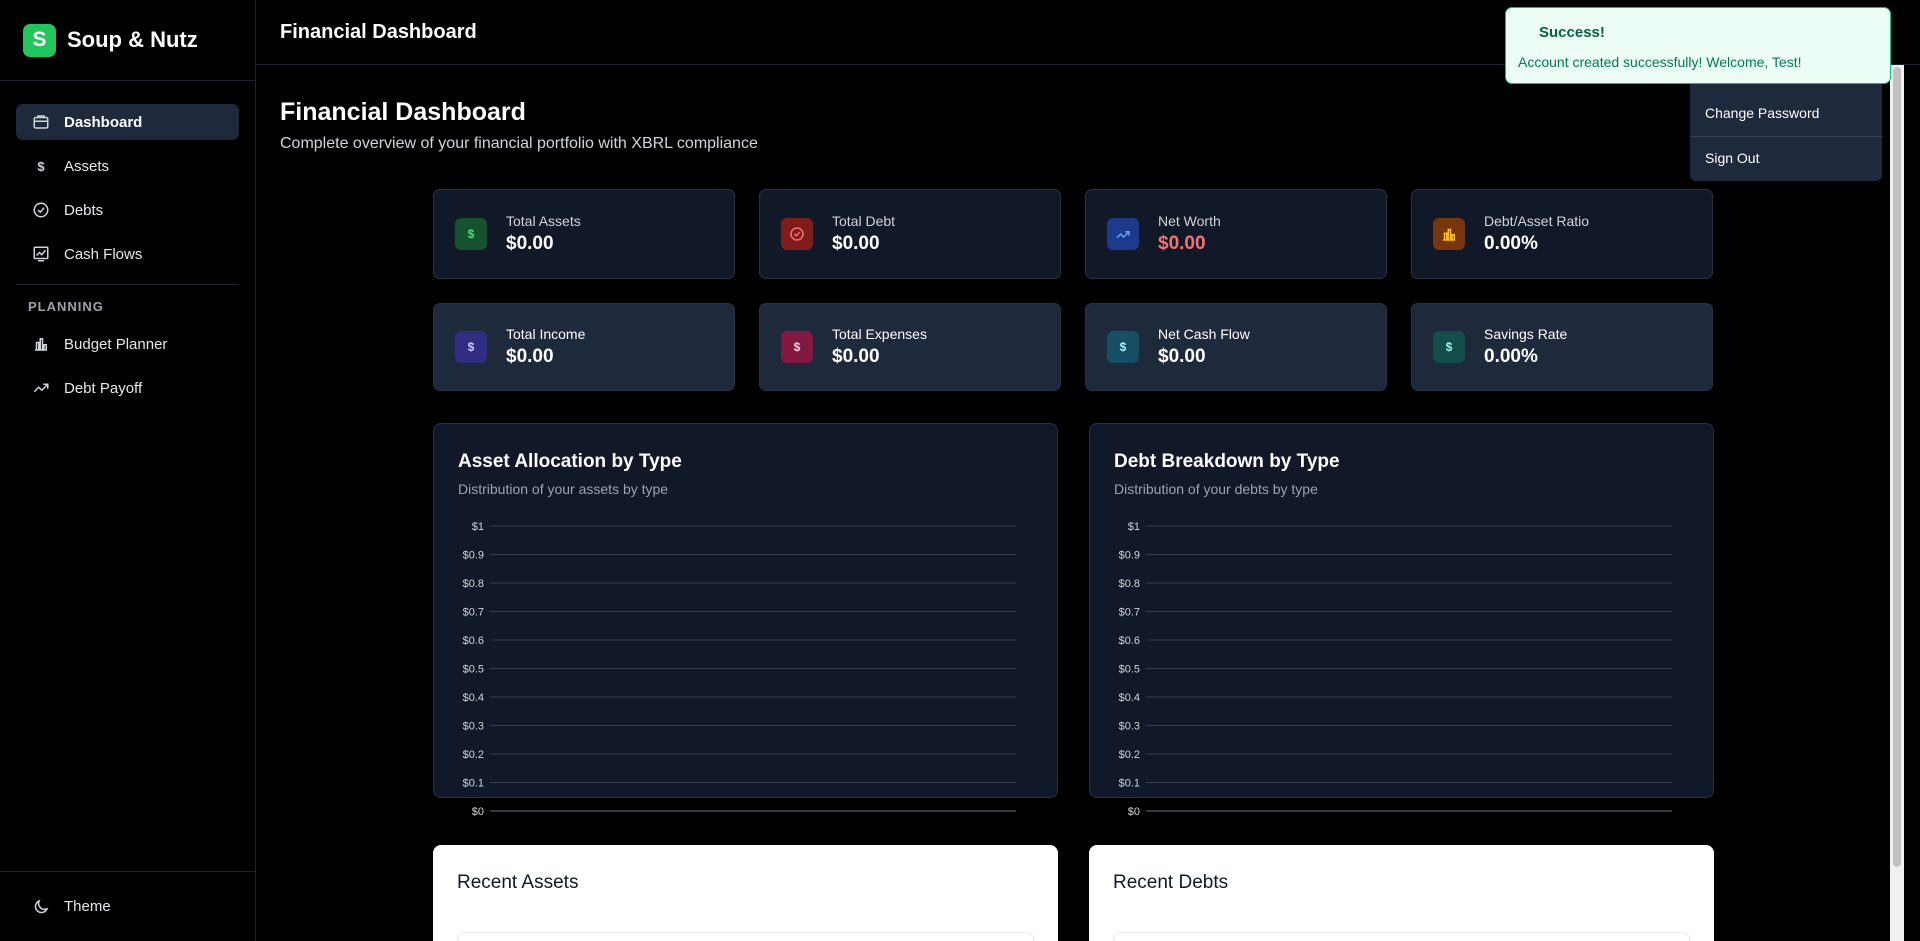 This screenshot has height=941, width=1920. Describe the element at coordinates (1189, 221) in the screenshot. I see `stat-label: Net Worth` at that location.